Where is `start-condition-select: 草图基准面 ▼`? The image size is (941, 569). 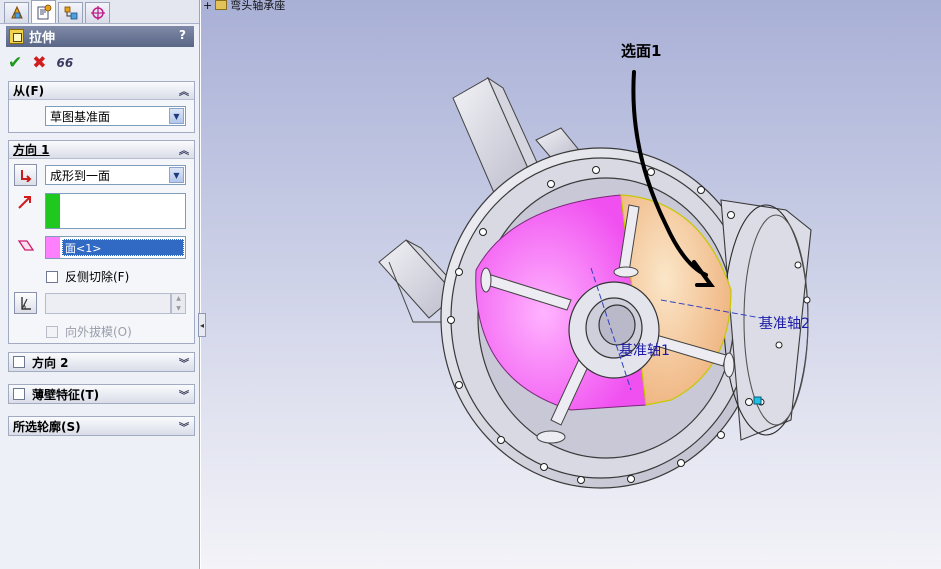
start-condition-select: 草图基准面 ▼ is located at coordinates (115, 116).